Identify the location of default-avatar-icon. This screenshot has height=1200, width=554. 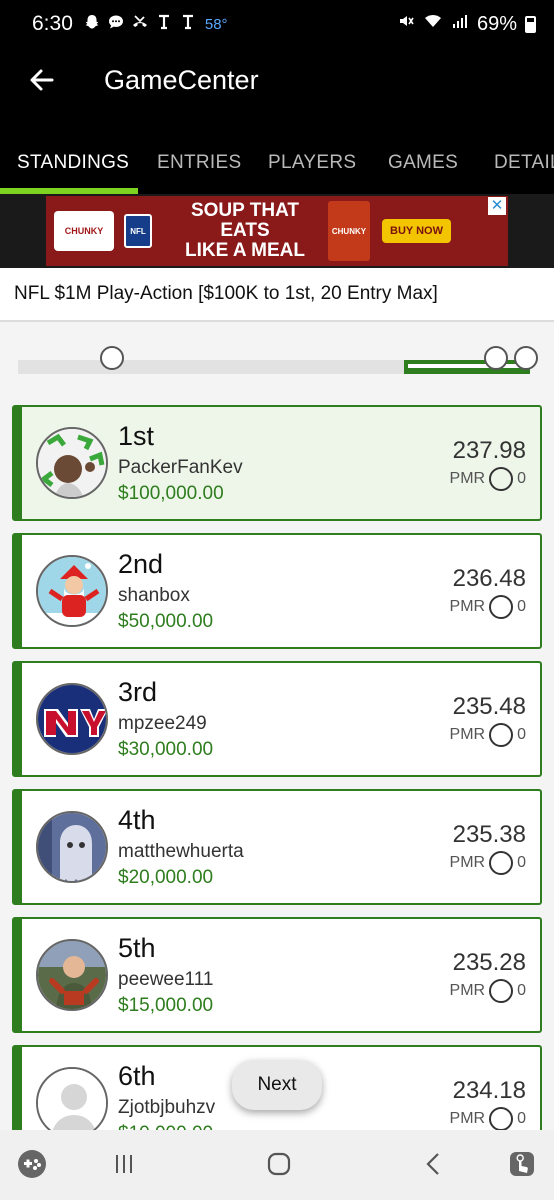
(72, 1103).